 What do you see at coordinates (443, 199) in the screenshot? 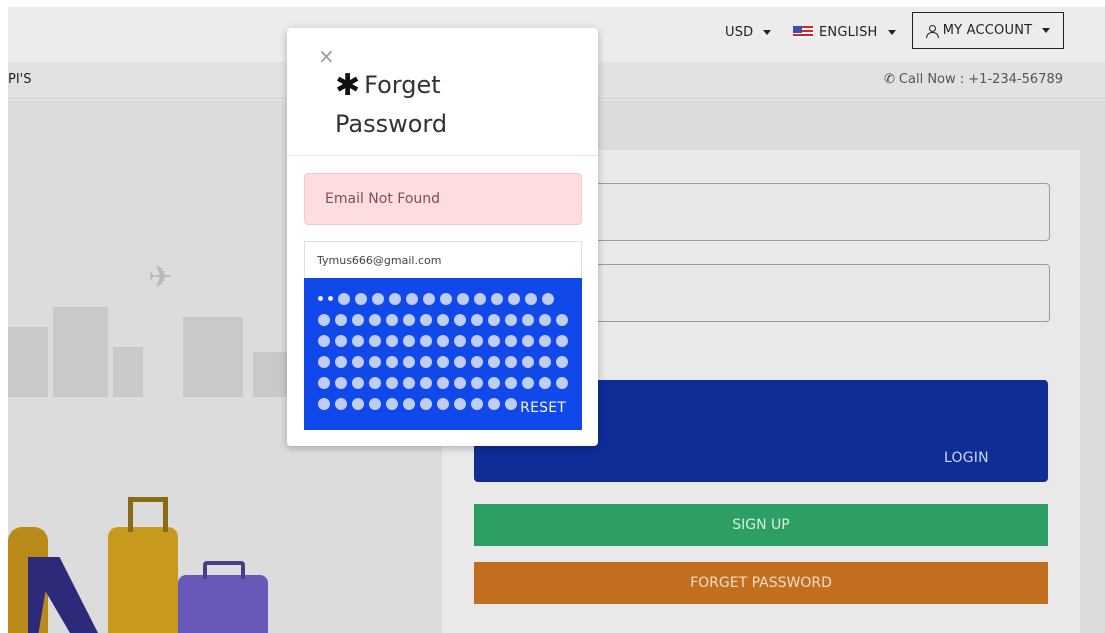
I see `error-alert: Email Not Found` at bounding box center [443, 199].